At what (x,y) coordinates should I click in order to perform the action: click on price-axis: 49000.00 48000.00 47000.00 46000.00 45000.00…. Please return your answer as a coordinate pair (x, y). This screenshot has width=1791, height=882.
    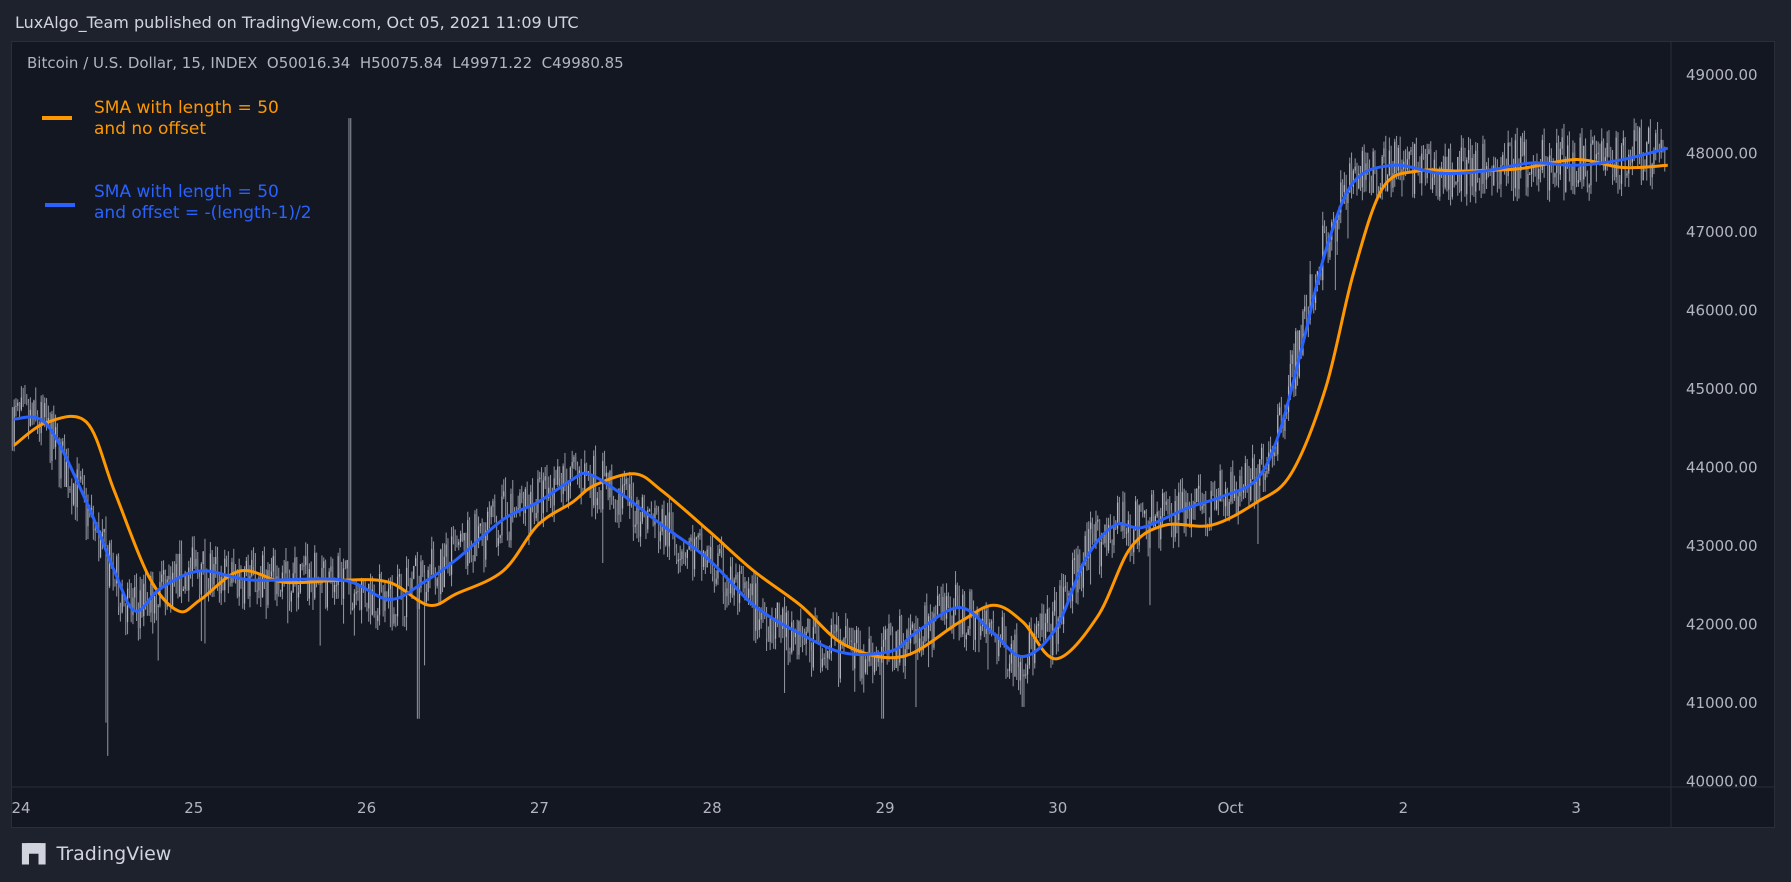
    Looking at the image, I should click on (1722, 428).